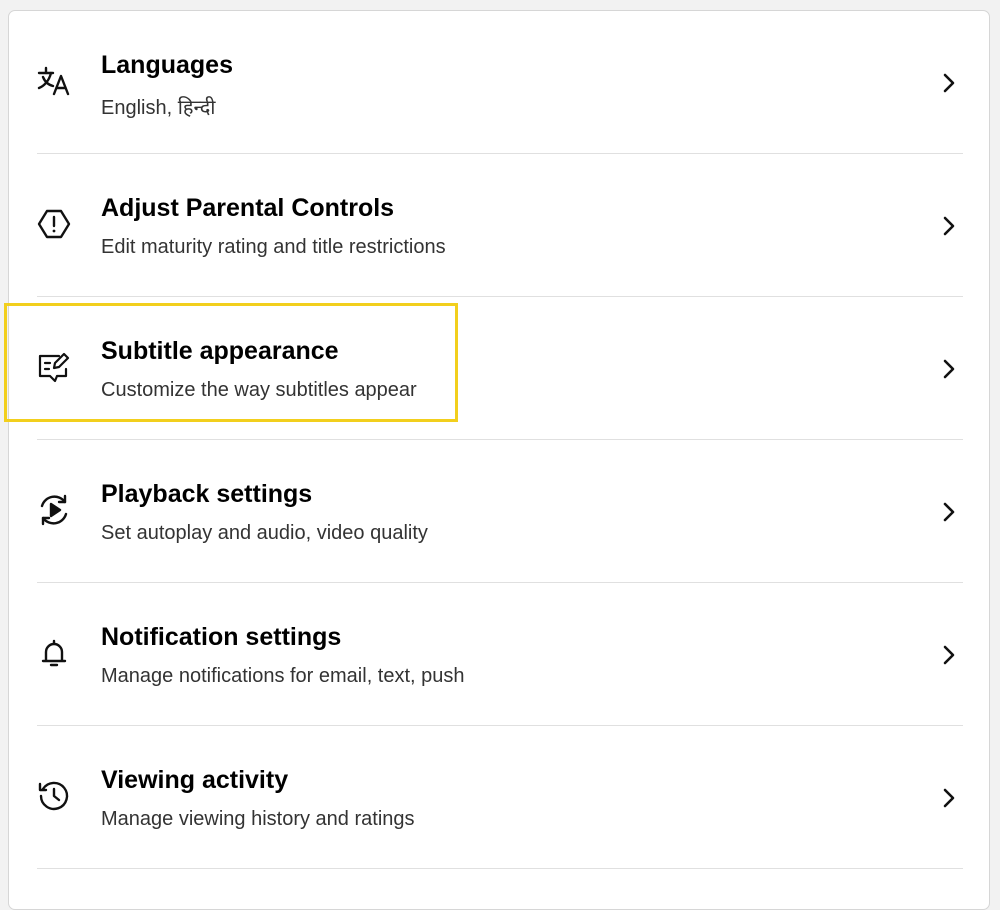 The height and width of the screenshot is (910, 1000). What do you see at coordinates (54, 653) in the screenshot?
I see `bell-icon` at bounding box center [54, 653].